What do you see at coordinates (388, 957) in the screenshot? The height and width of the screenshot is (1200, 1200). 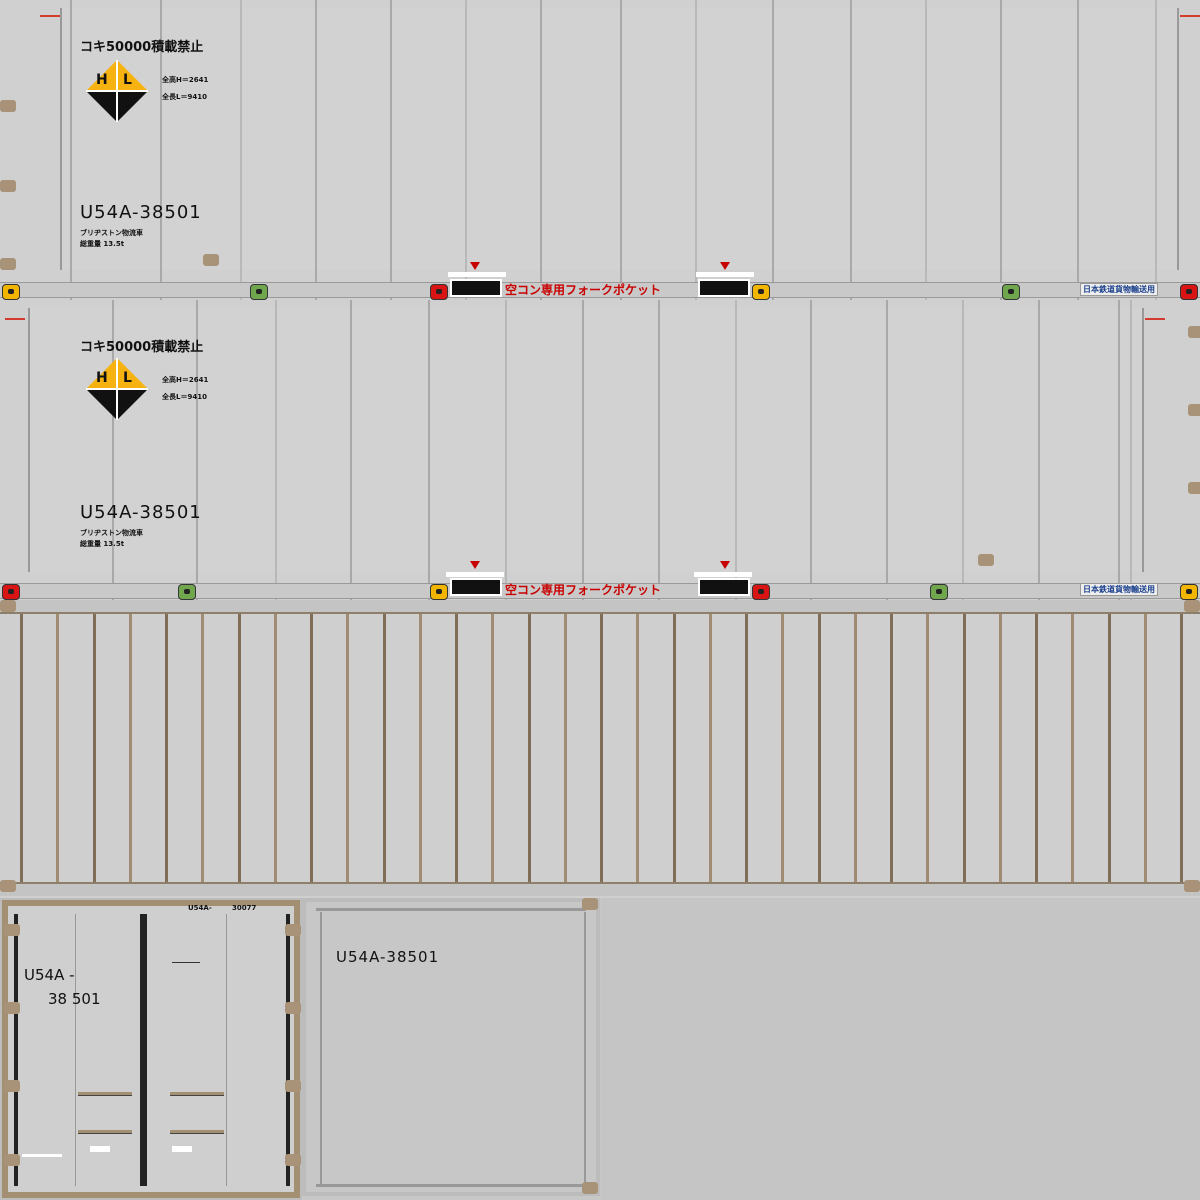 I see `front-container-id: U54A-38501` at bounding box center [388, 957].